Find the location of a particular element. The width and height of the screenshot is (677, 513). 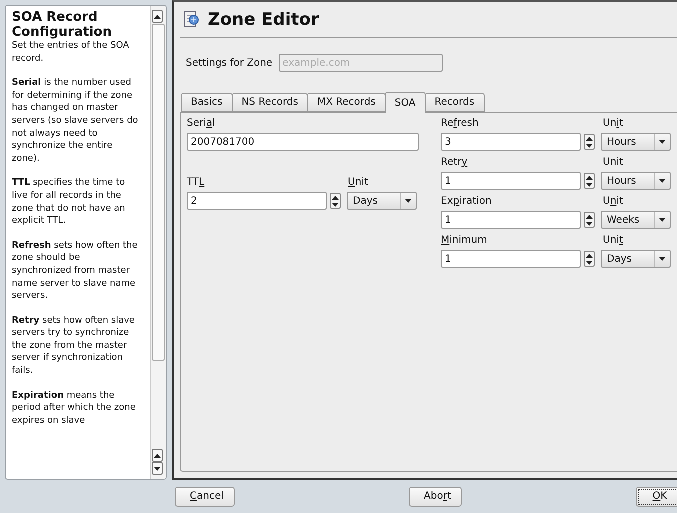

dialog-button: OK is located at coordinates (656, 496).